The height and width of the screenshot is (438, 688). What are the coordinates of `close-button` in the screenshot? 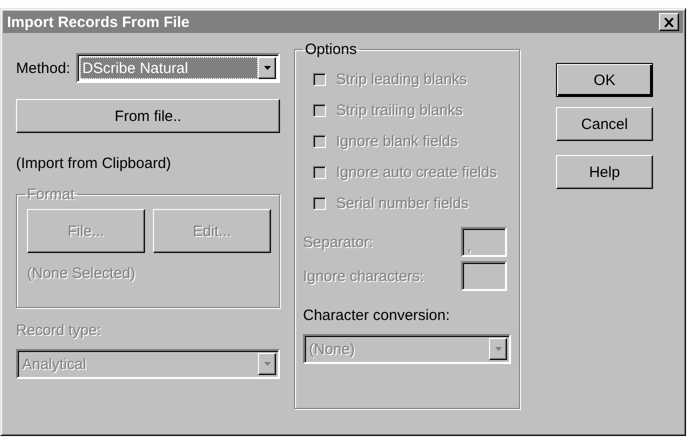 It's located at (669, 22).